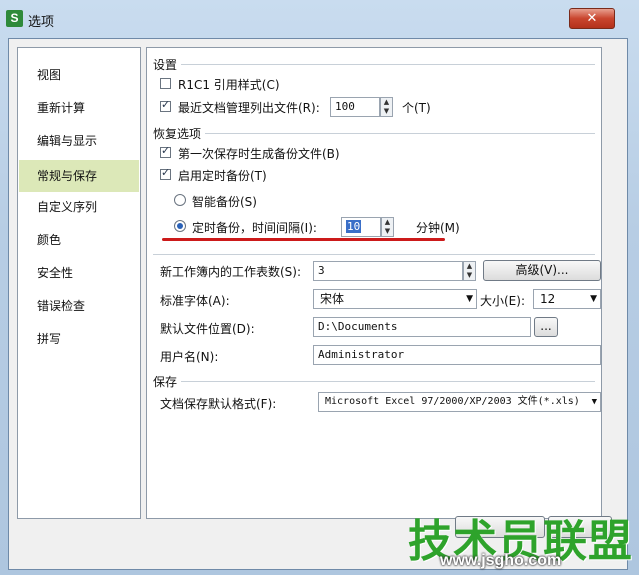 This screenshot has width=639, height=575. What do you see at coordinates (355, 107) in the screenshot?
I see `recent-files-input: 100` at bounding box center [355, 107].